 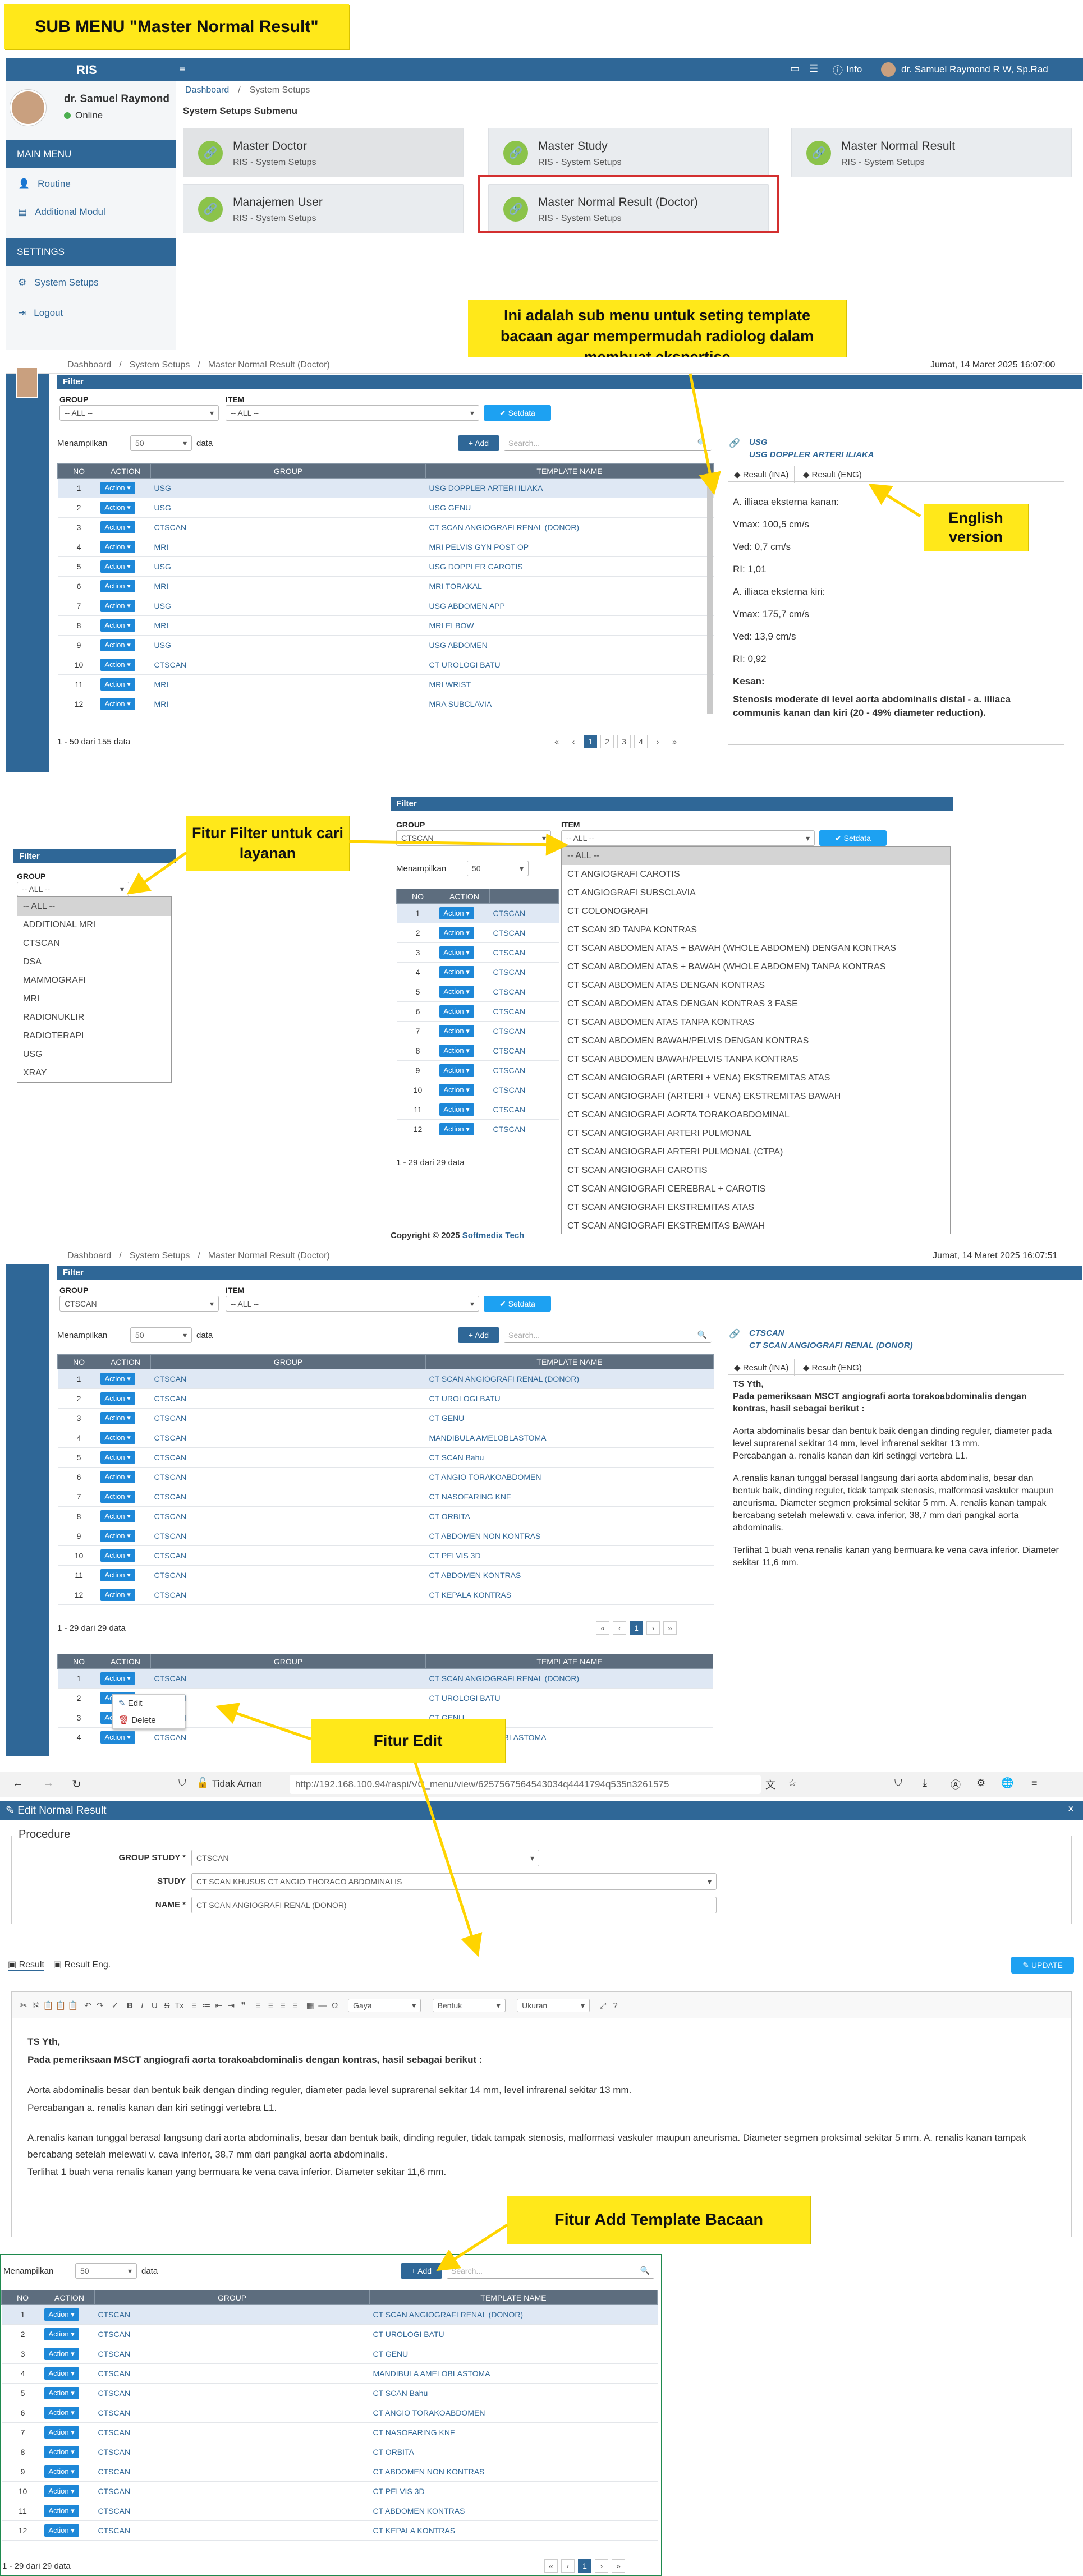 What do you see at coordinates (956, 1784) in the screenshot?
I see `account-icon: Ⓐ` at bounding box center [956, 1784].